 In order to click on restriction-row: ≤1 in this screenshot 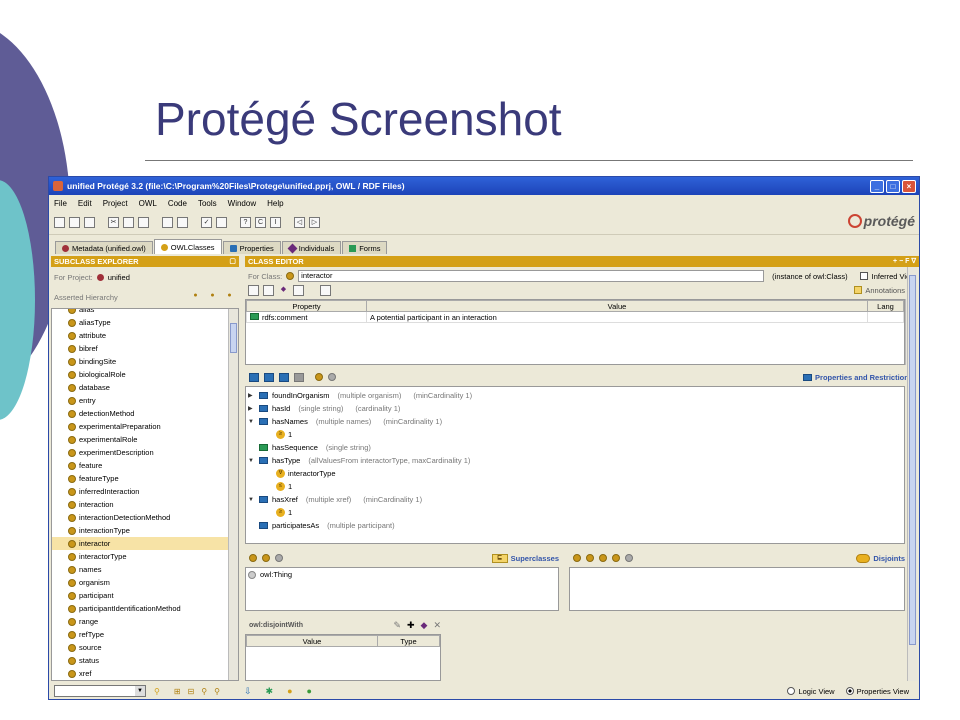, I will do `click(575, 486)`.